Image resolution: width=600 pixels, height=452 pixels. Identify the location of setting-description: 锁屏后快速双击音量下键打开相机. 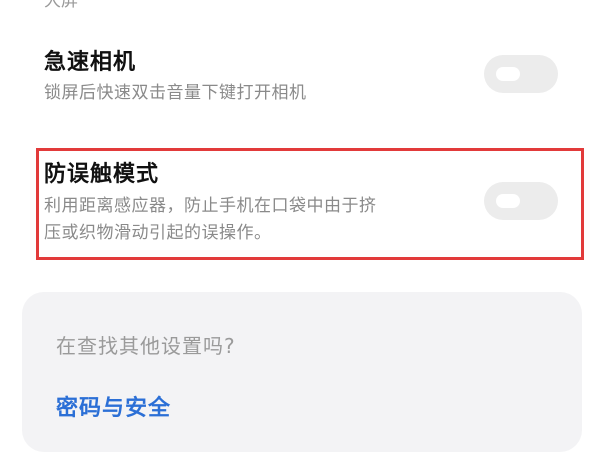
(175, 93).